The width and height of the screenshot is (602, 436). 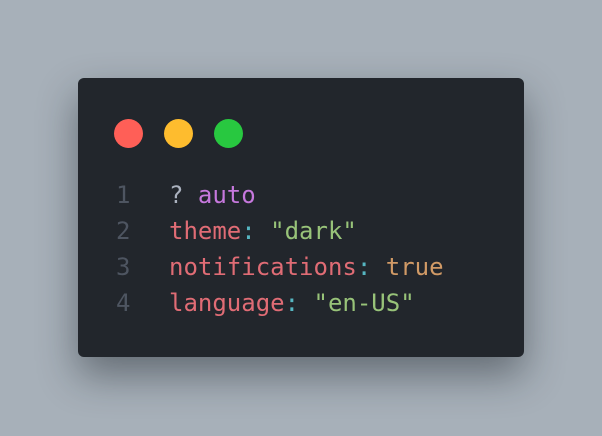 I want to click on code-line: 3 notifications: true, so click(x=301, y=267).